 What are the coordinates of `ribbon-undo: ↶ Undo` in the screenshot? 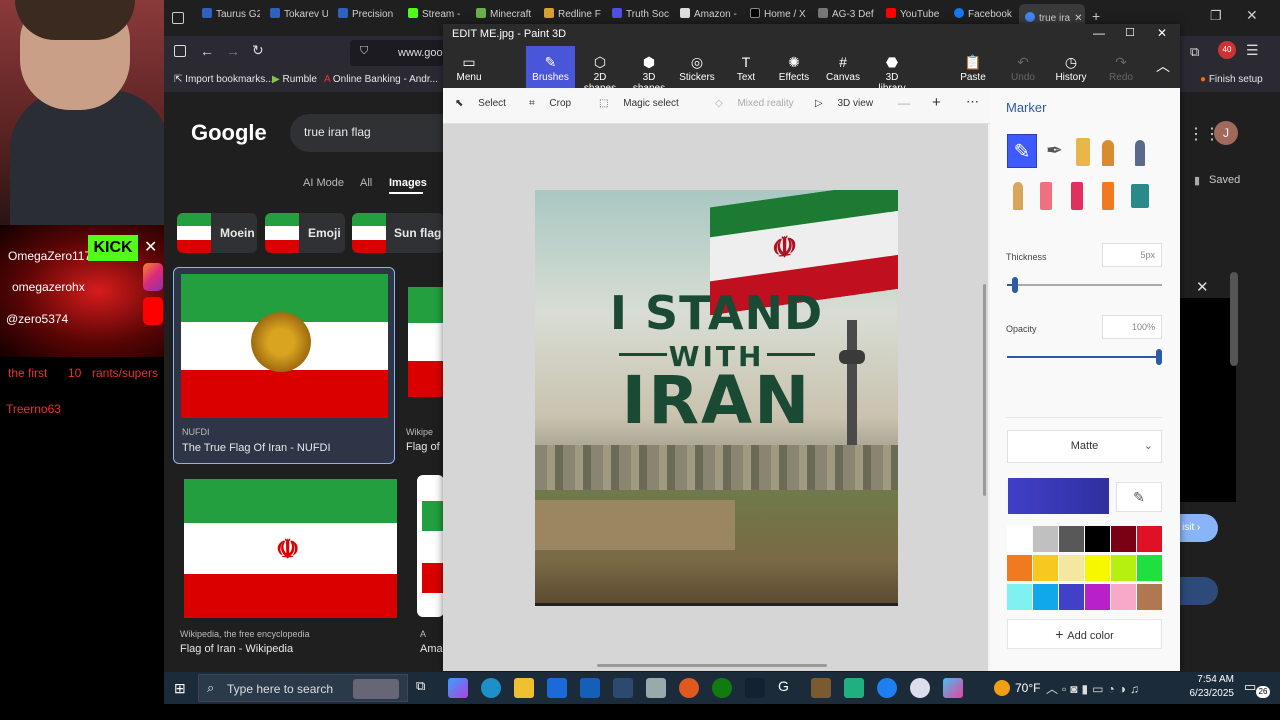 It's located at (1023, 67).